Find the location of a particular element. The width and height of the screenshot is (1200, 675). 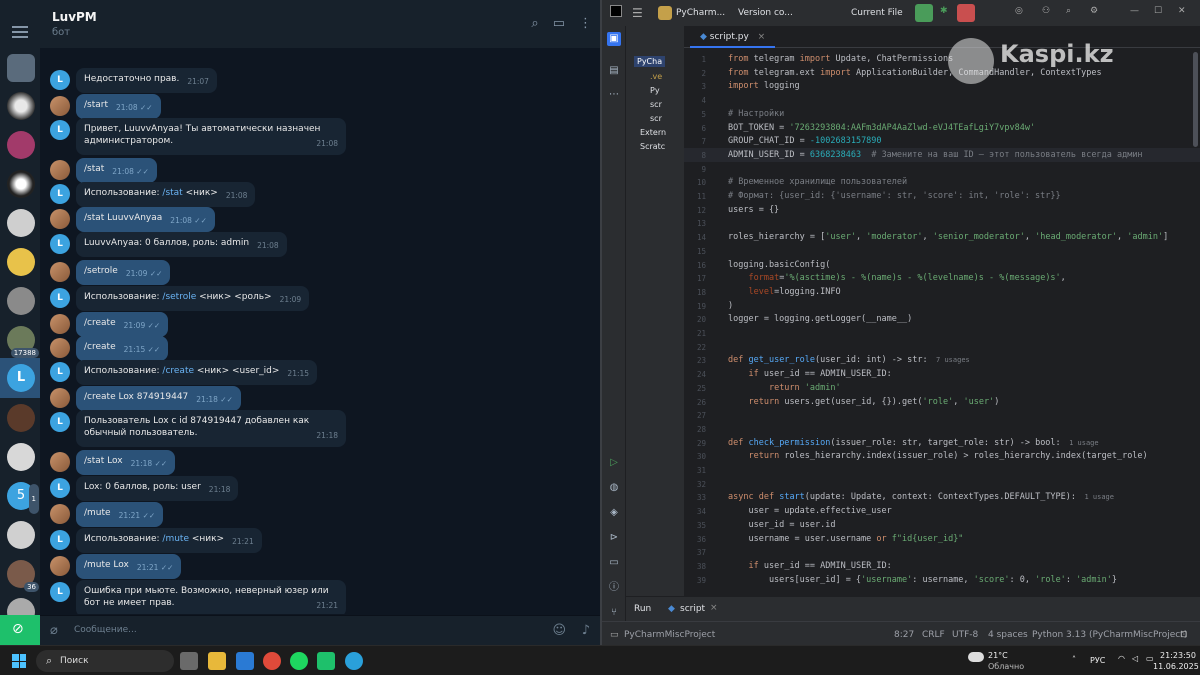

message-bubble: /create 21:15 ✓✓ is located at coordinates (122, 348).